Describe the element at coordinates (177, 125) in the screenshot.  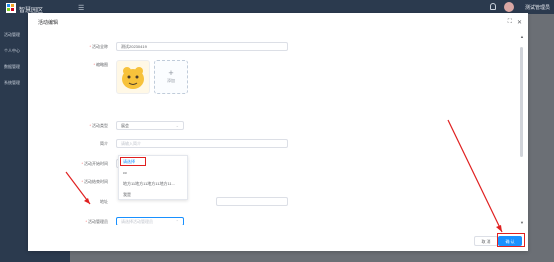
I see `chevron-down-icon: ⌄` at that location.